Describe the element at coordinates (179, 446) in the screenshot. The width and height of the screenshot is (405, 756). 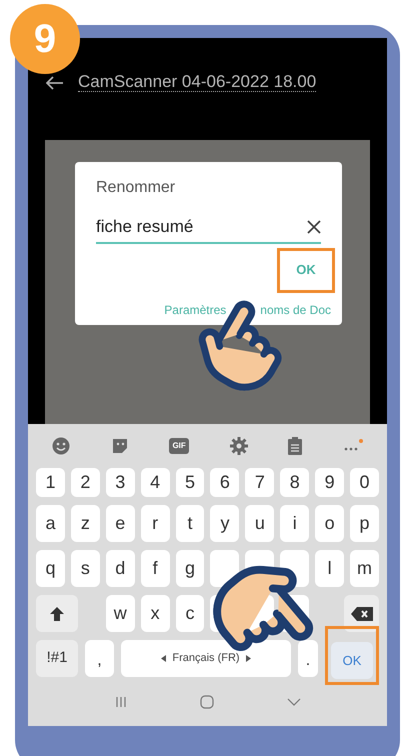
I see `gif-button: GIF` at that location.